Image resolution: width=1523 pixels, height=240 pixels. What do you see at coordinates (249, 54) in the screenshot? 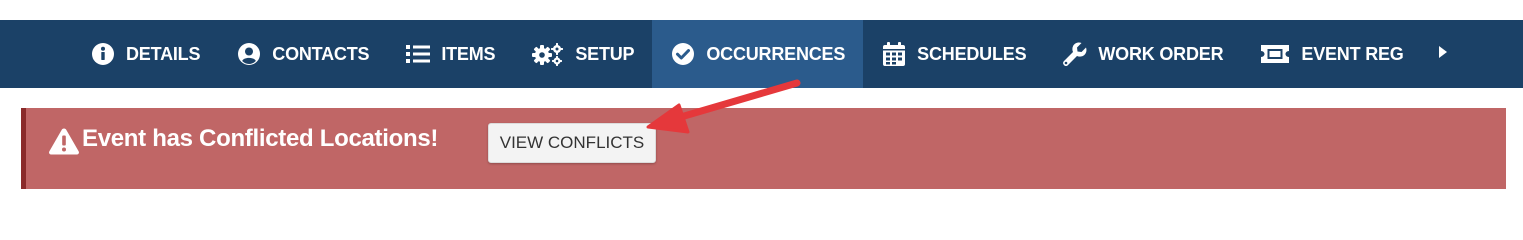
I see `user-circle-icon` at bounding box center [249, 54].